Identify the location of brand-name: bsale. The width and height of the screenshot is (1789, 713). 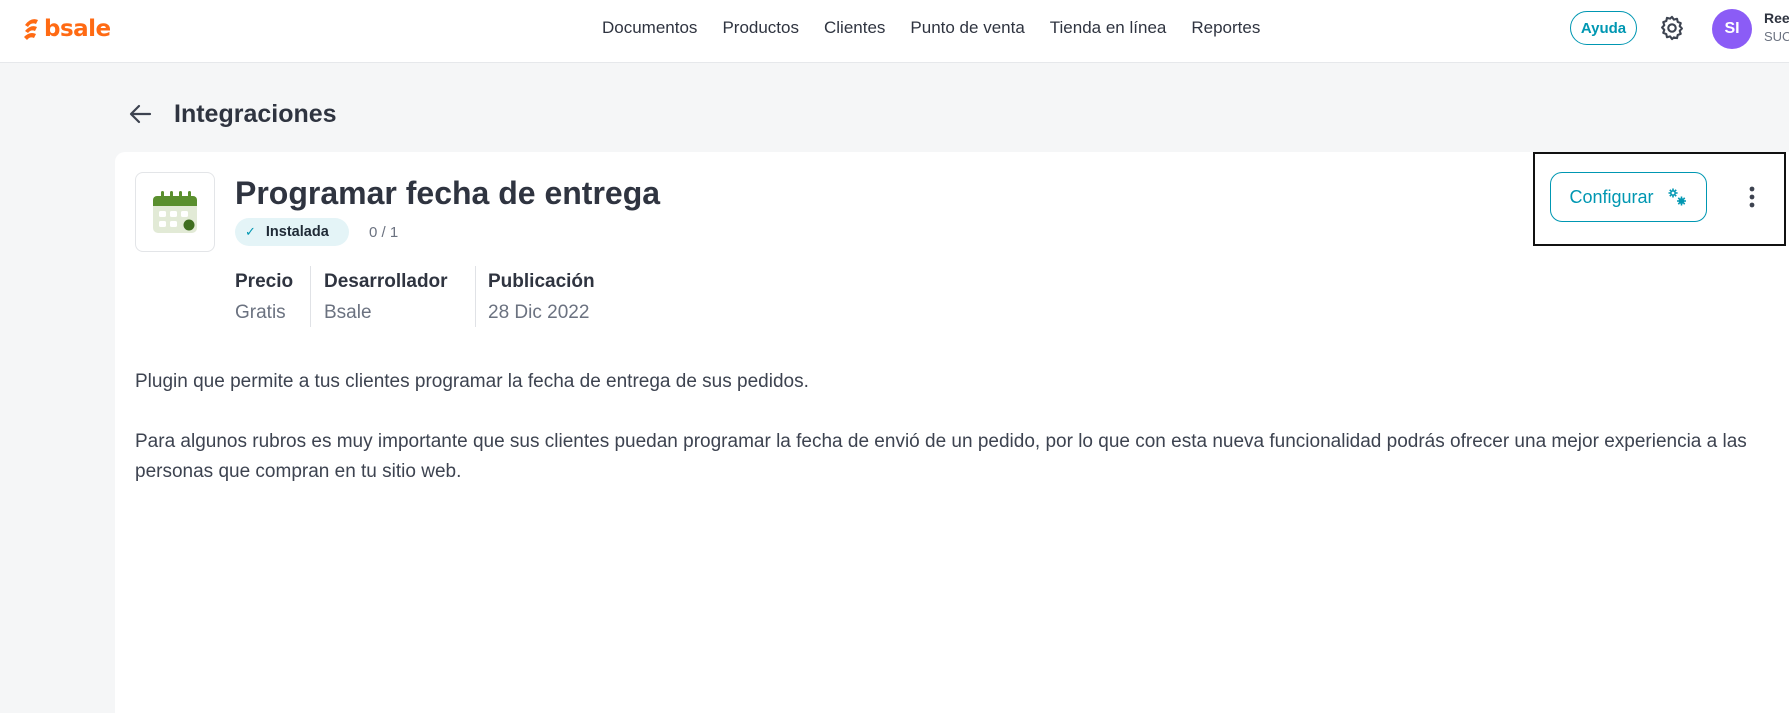
(77, 29).